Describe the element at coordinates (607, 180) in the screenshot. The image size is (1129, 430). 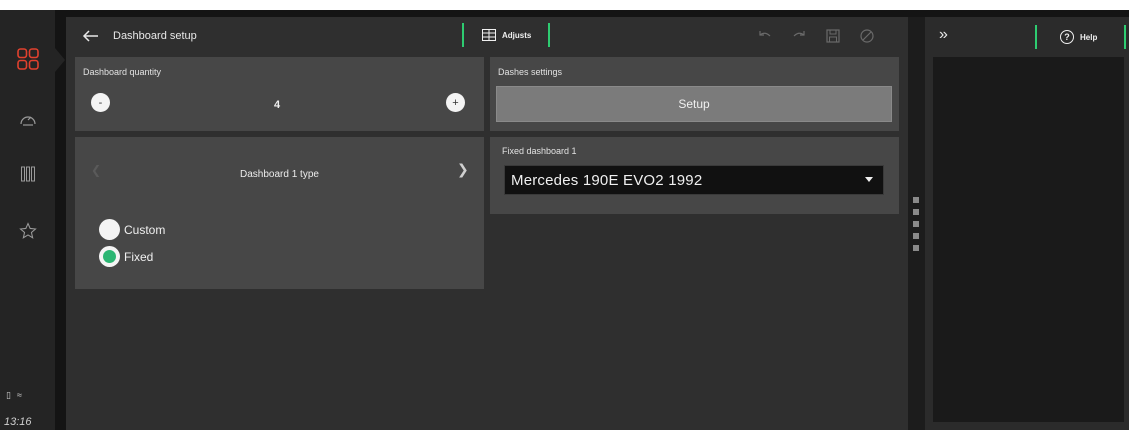
I see `fixed-dashboard-value: Mercedes 190E EVO2 1992` at that location.